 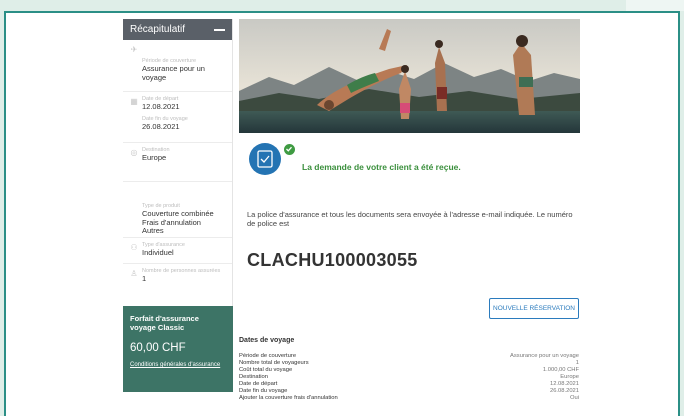 I want to click on new-reservation-button: NOUVELLE RÉSERVATION, so click(x=534, y=308).